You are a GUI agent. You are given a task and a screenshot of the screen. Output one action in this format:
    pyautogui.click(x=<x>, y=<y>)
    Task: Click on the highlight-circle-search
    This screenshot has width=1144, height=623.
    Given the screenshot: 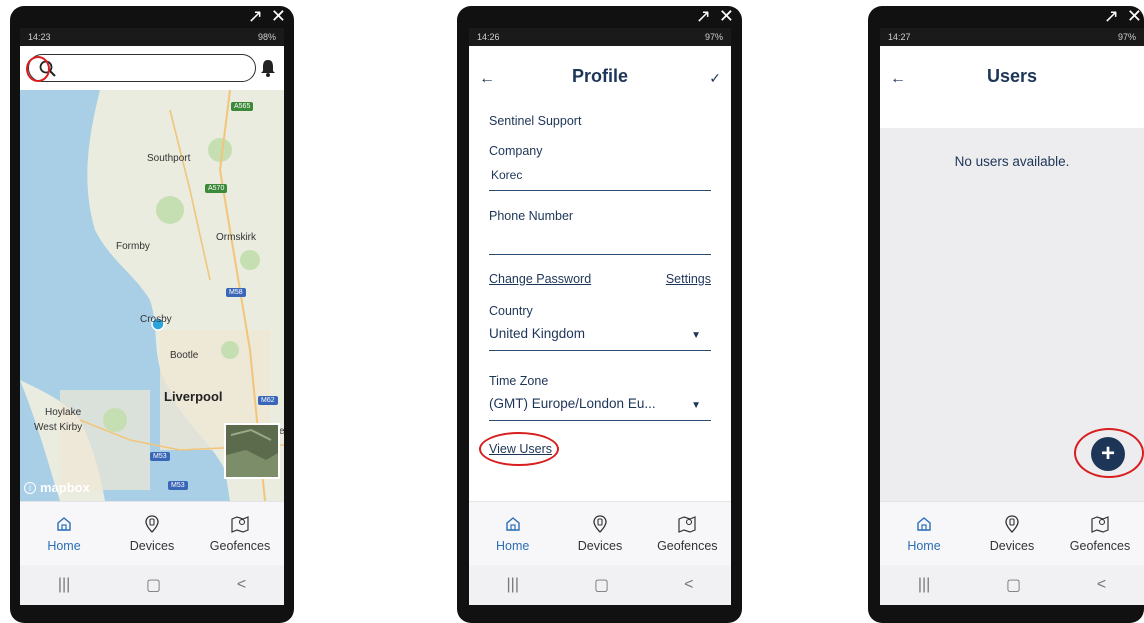 What is the action you would take?
    pyautogui.click(x=38, y=69)
    